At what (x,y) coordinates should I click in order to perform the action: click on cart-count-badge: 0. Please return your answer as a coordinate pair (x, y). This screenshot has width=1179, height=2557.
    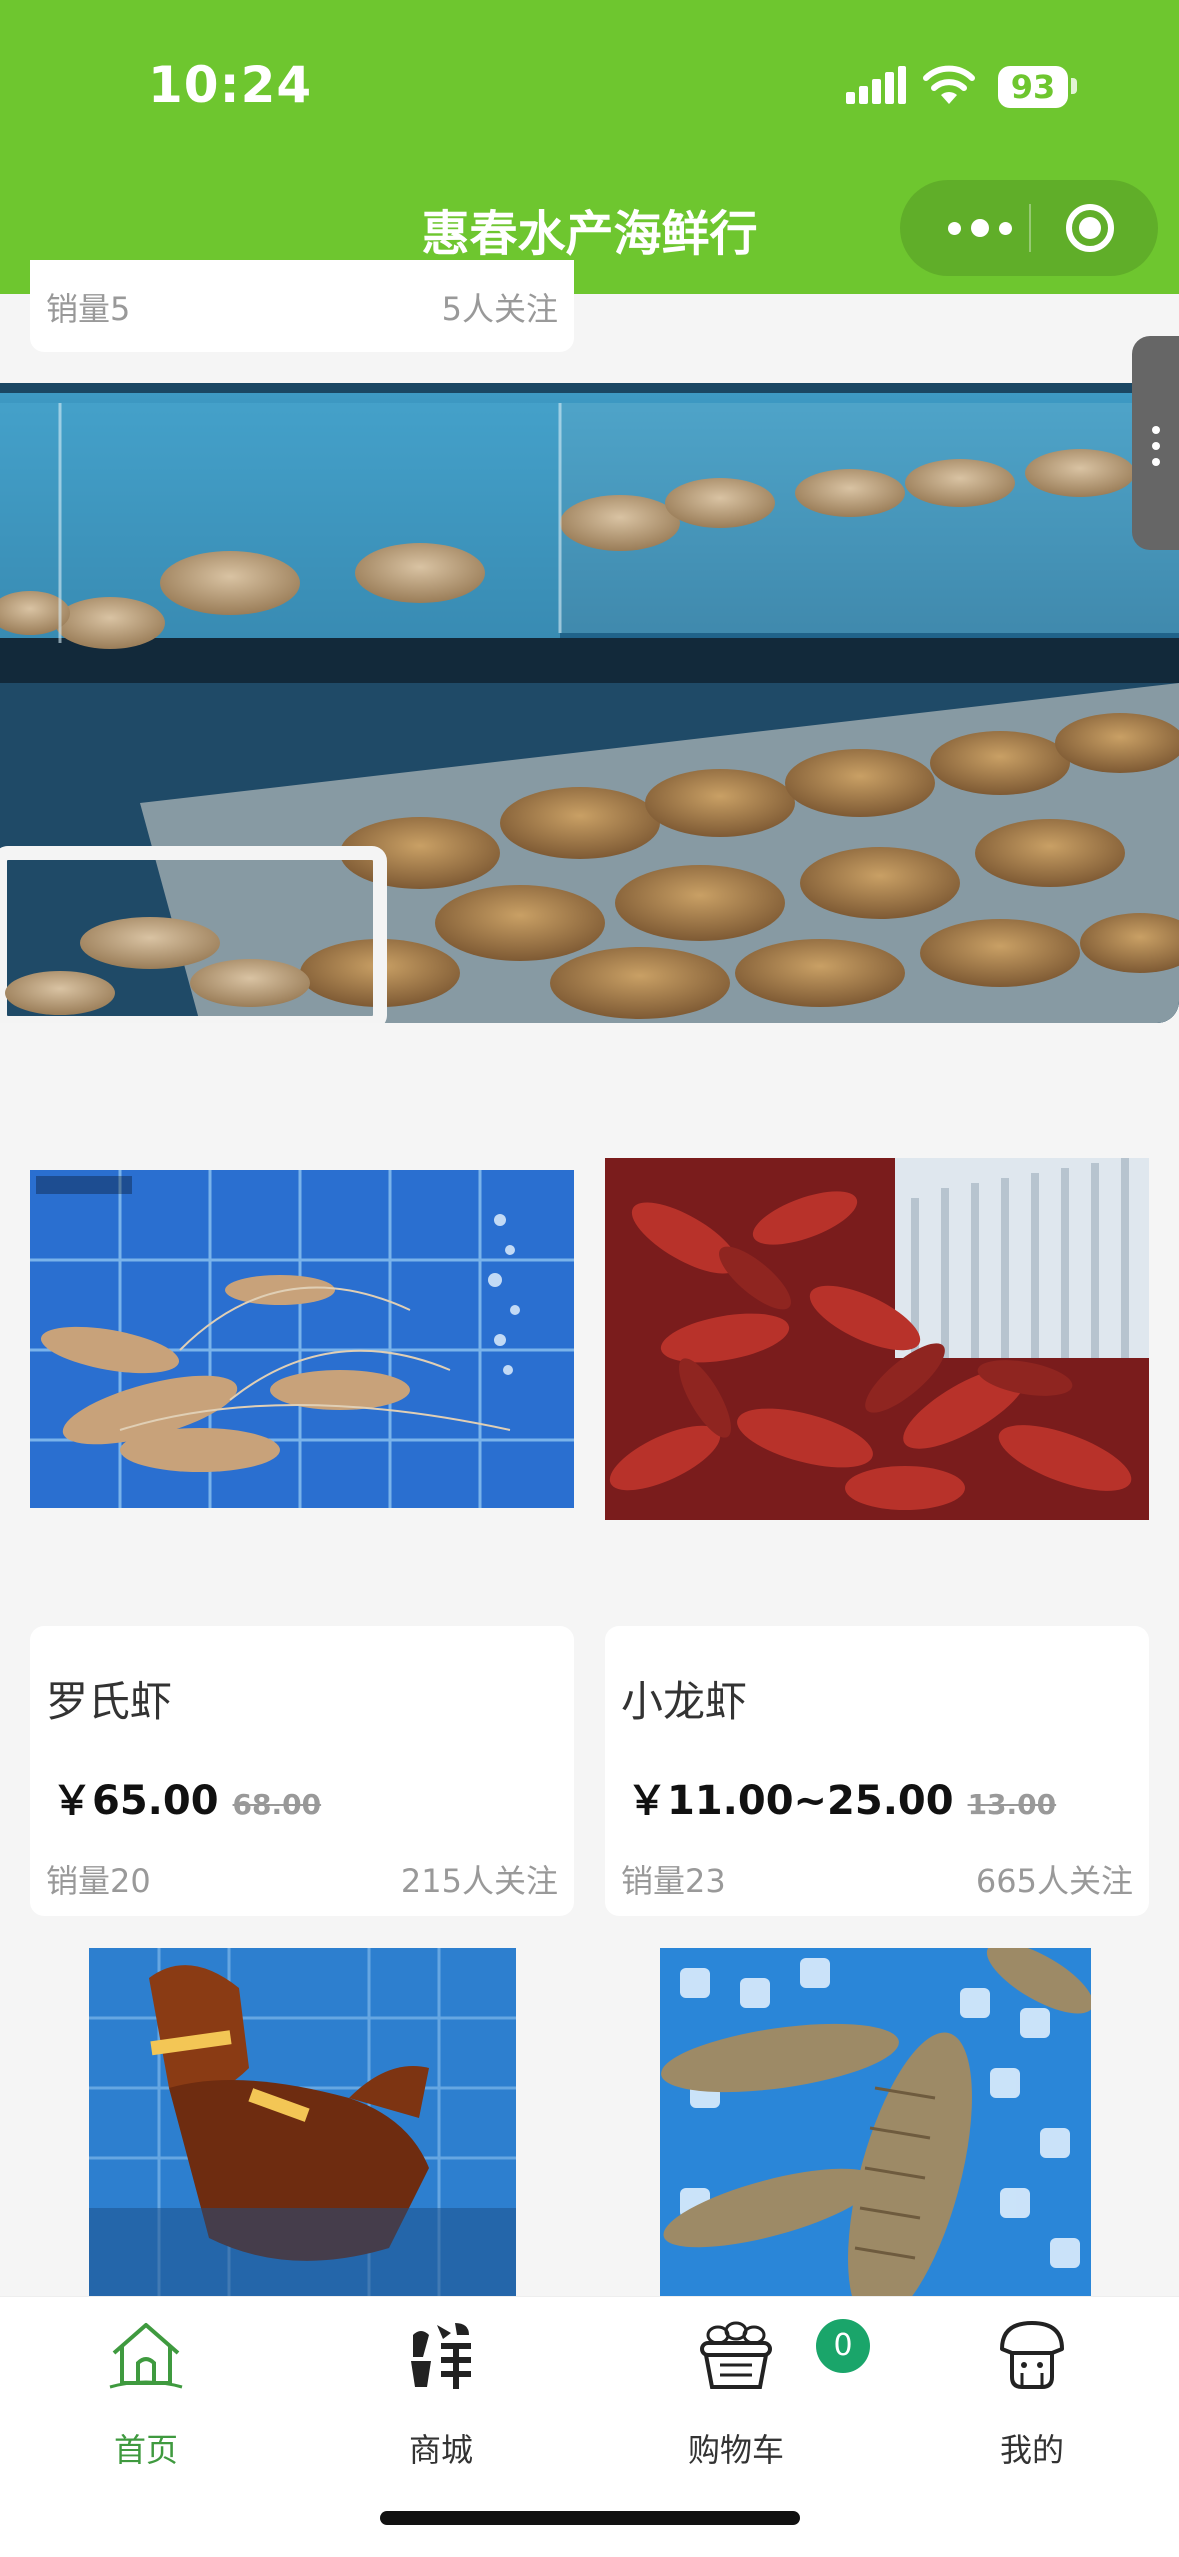
    Looking at the image, I should click on (843, 2346).